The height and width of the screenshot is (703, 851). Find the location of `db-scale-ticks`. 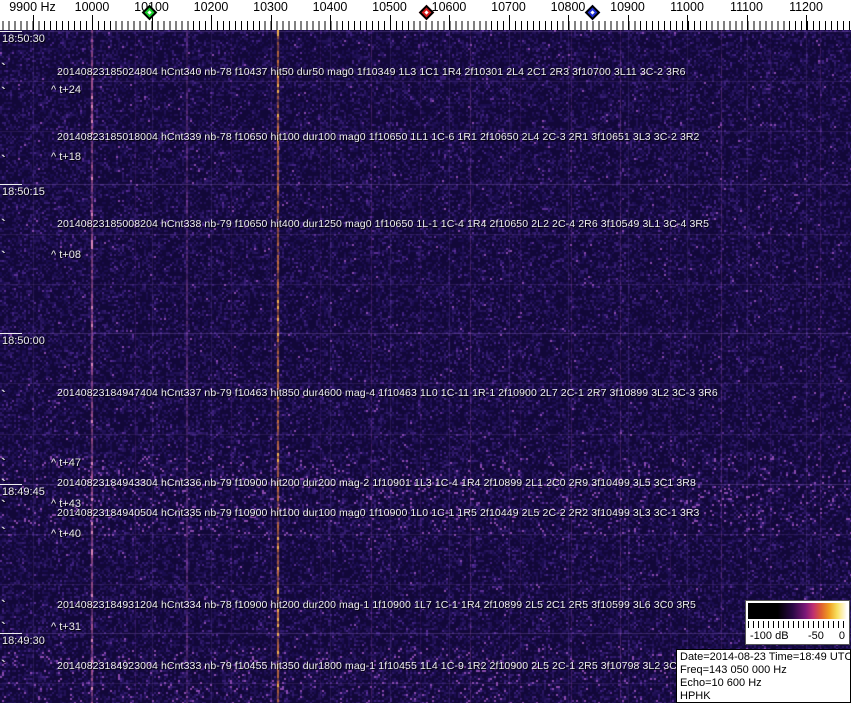

db-scale-ticks is located at coordinates (797, 624).